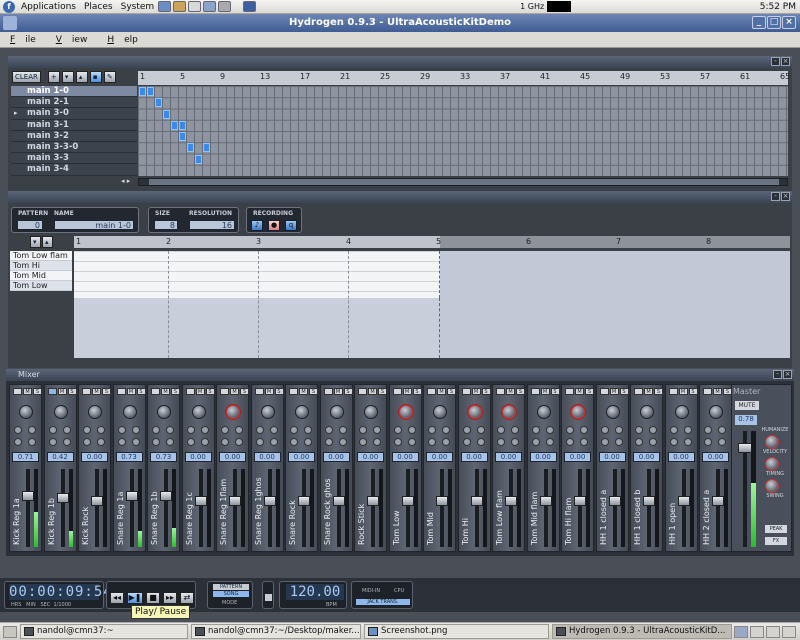  What do you see at coordinates (165, 6) in the screenshot?
I see `browser-launcher-icon` at bounding box center [165, 6].